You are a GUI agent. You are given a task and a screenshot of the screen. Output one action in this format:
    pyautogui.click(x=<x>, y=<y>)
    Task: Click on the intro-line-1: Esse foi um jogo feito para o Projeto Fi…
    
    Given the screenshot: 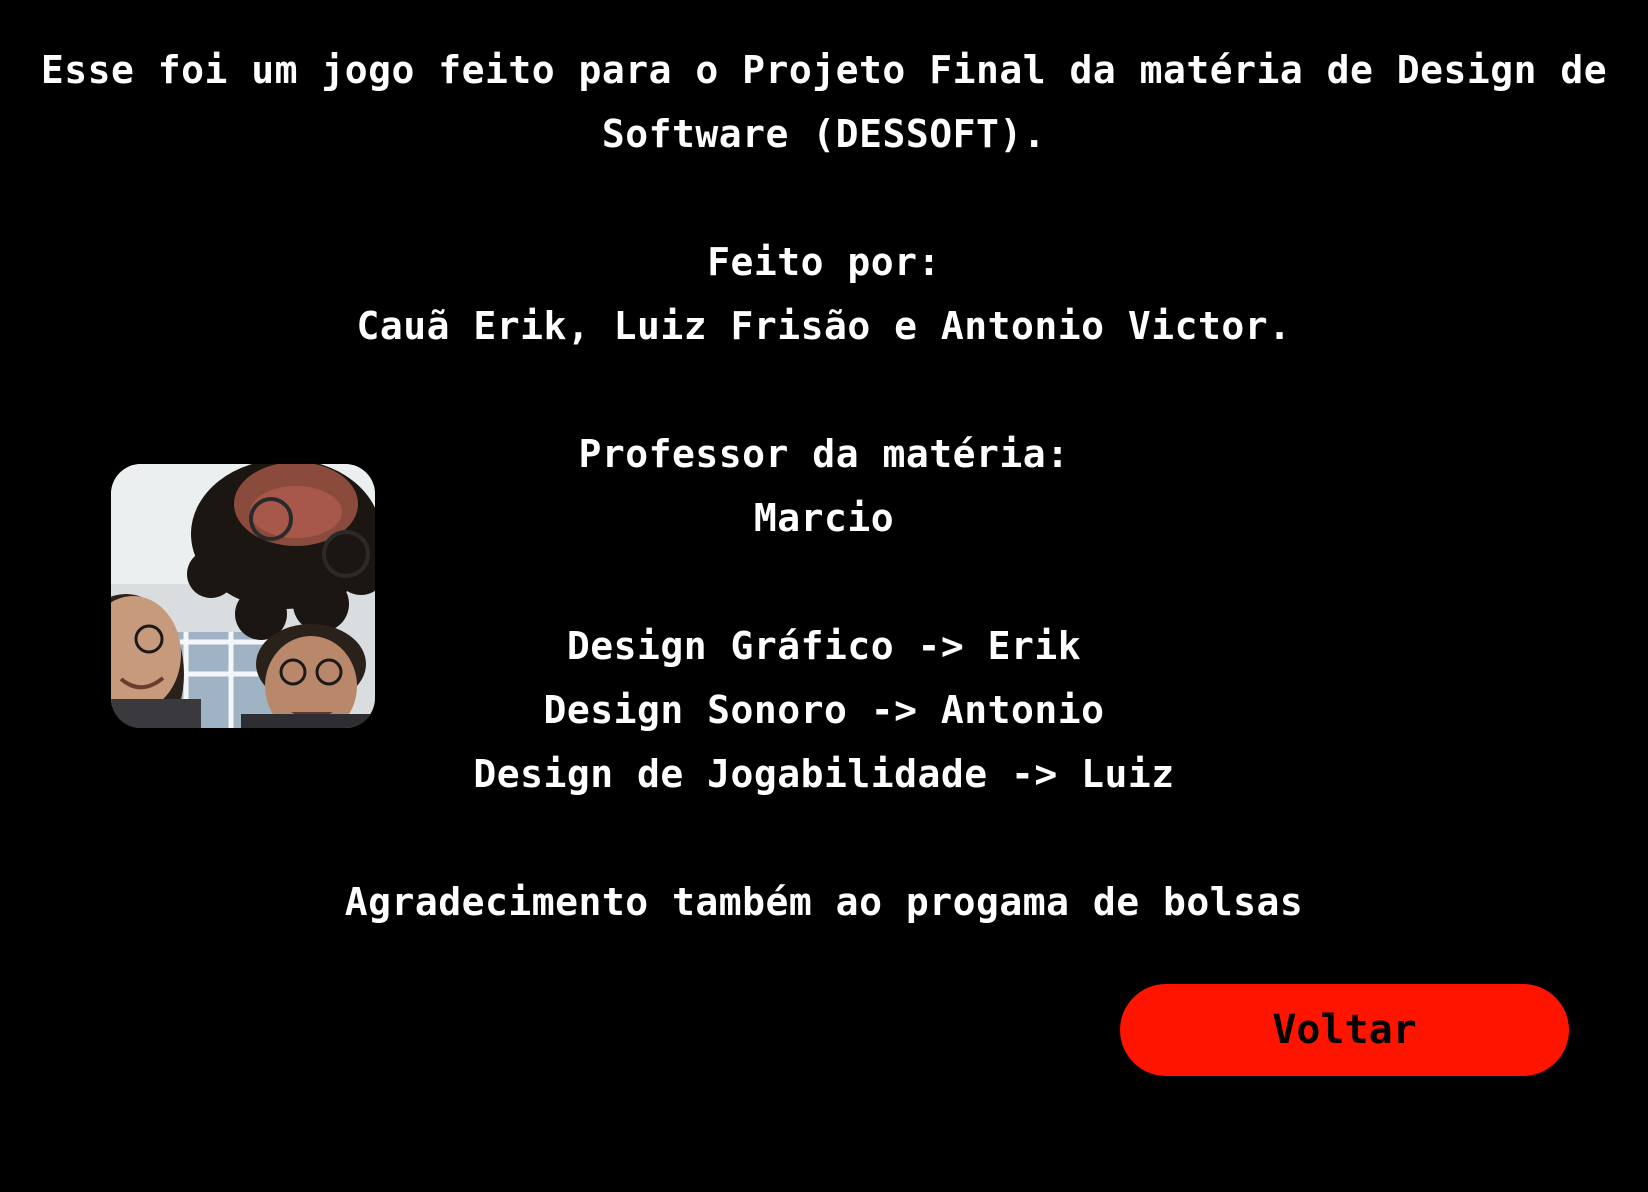 What is the action you would take?
    pyautogui.click(x=824, y=70)
    